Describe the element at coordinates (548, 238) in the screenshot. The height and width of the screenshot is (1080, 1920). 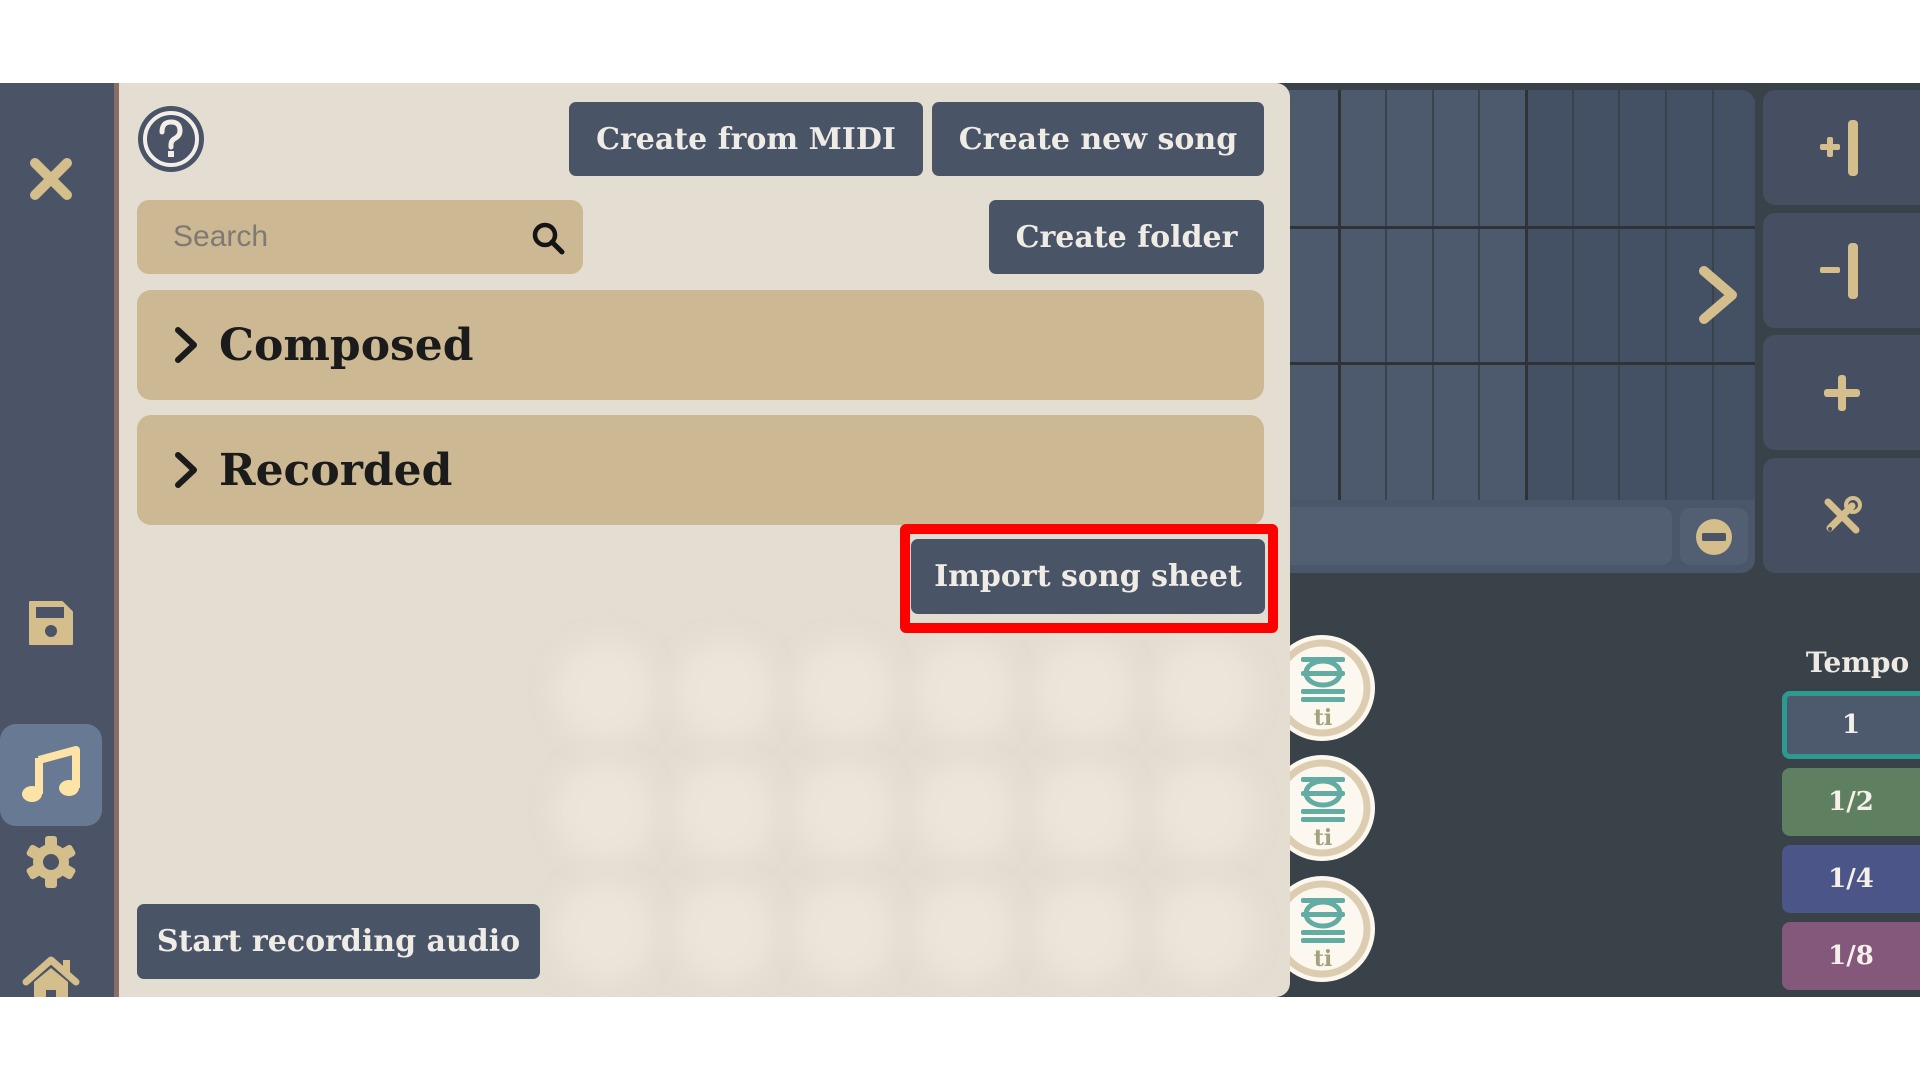
I see `search-icon` at that location.